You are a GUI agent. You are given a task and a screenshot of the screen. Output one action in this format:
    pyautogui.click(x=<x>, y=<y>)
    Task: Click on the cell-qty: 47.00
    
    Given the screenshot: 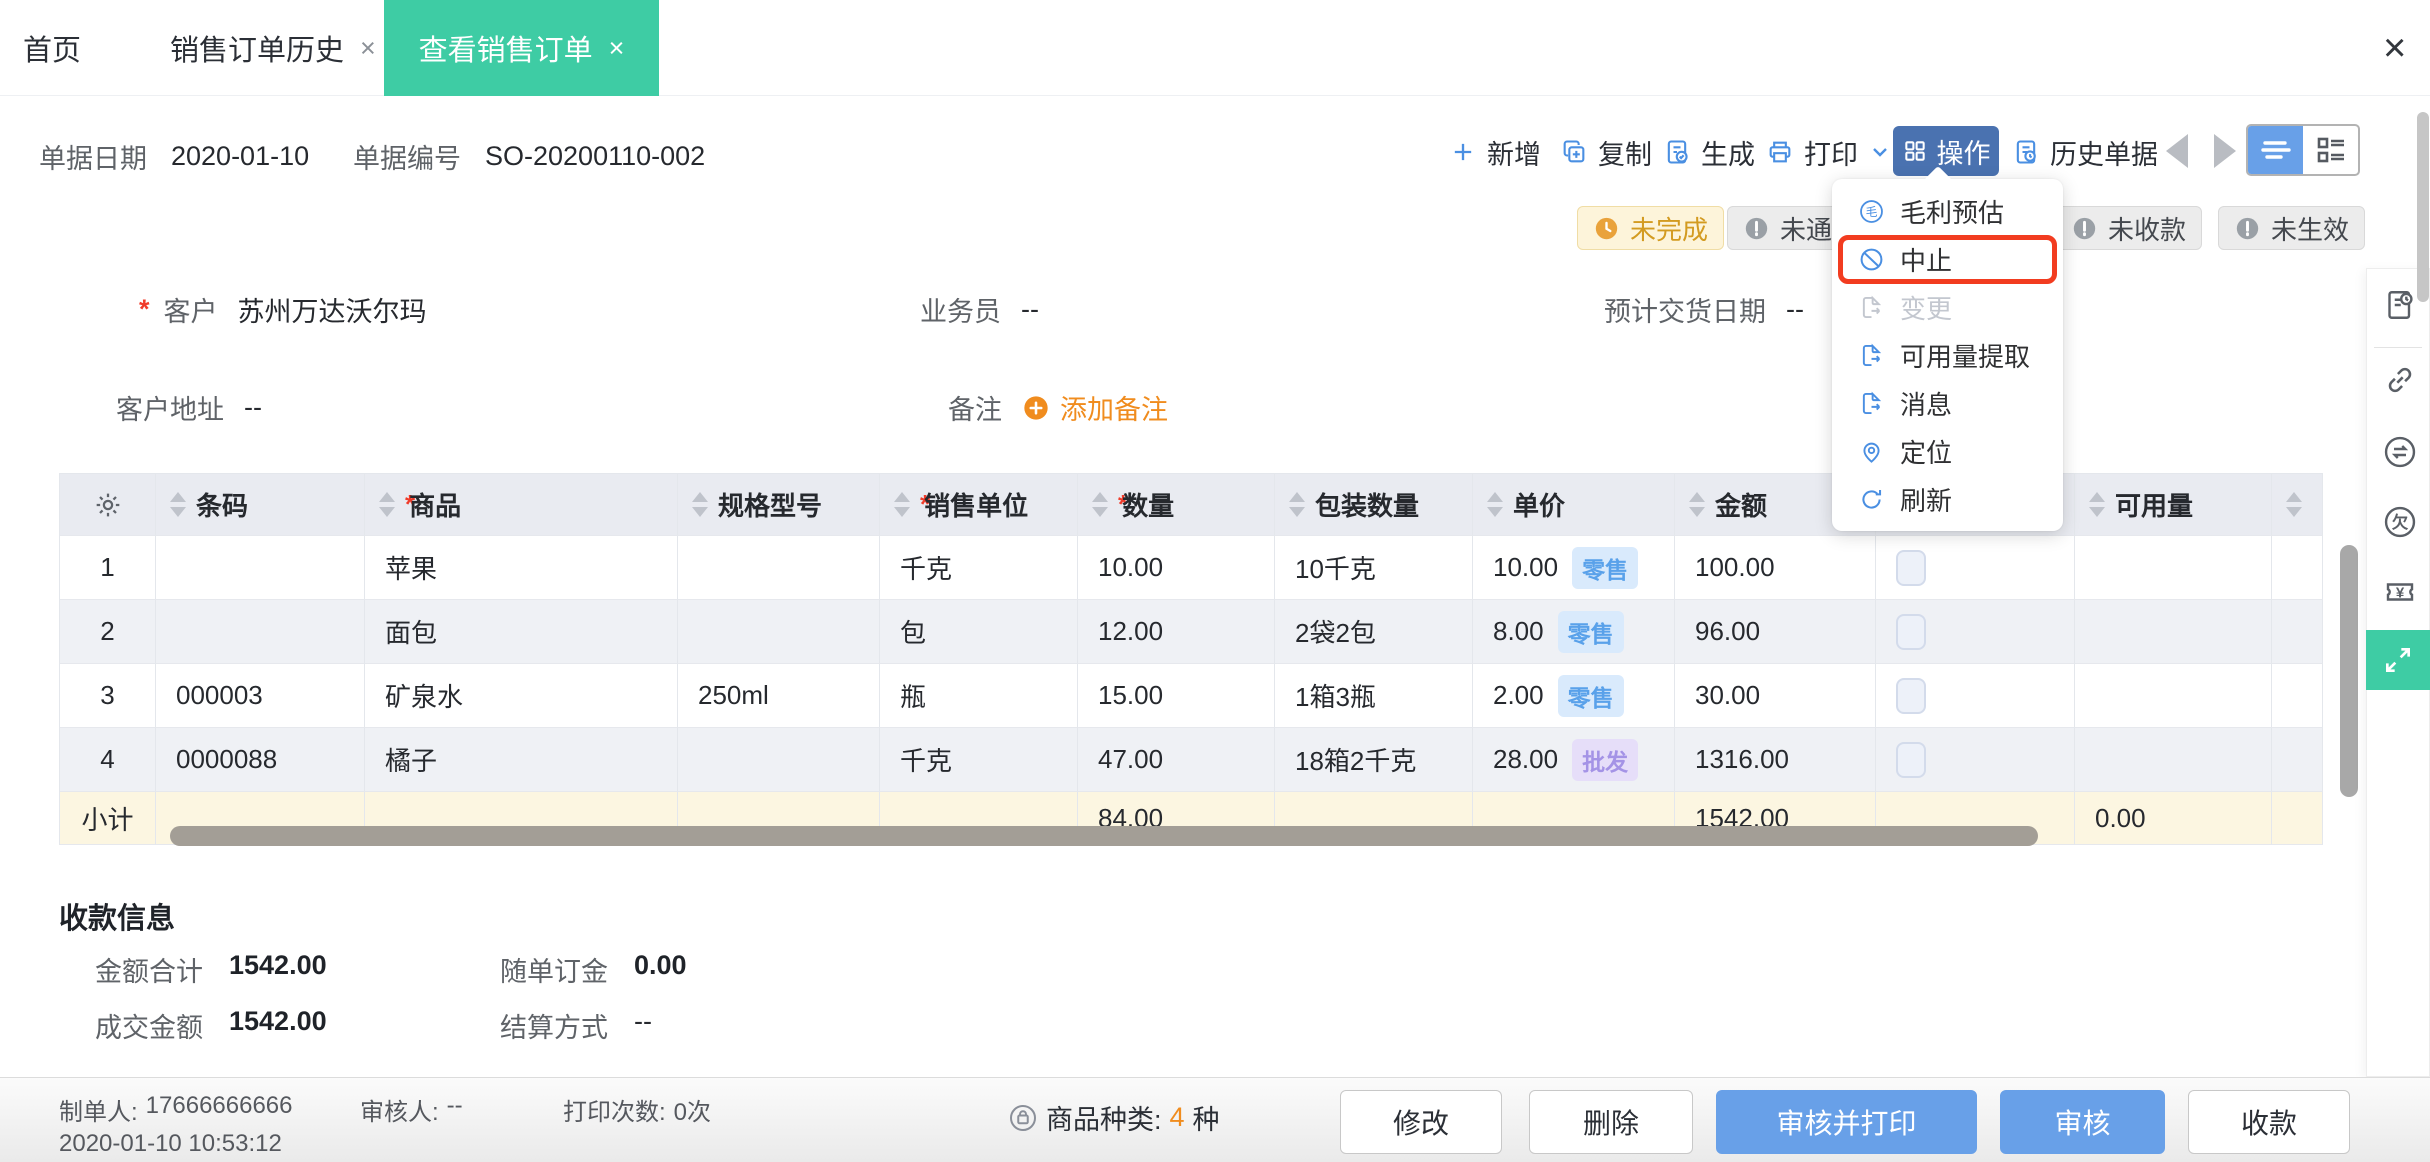 What is the action you would take?
    pyautogui.click(x=1176, y=760)
    